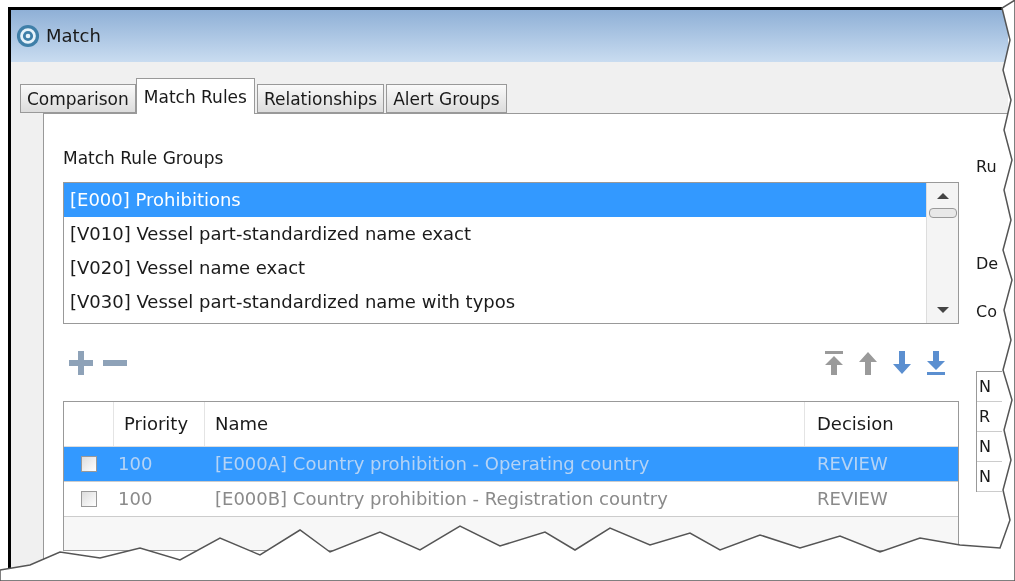  What do you see at coordinates (942, 310) in the screenshot?
I see `scroll-down-icon` at bounding box center [942, 310].